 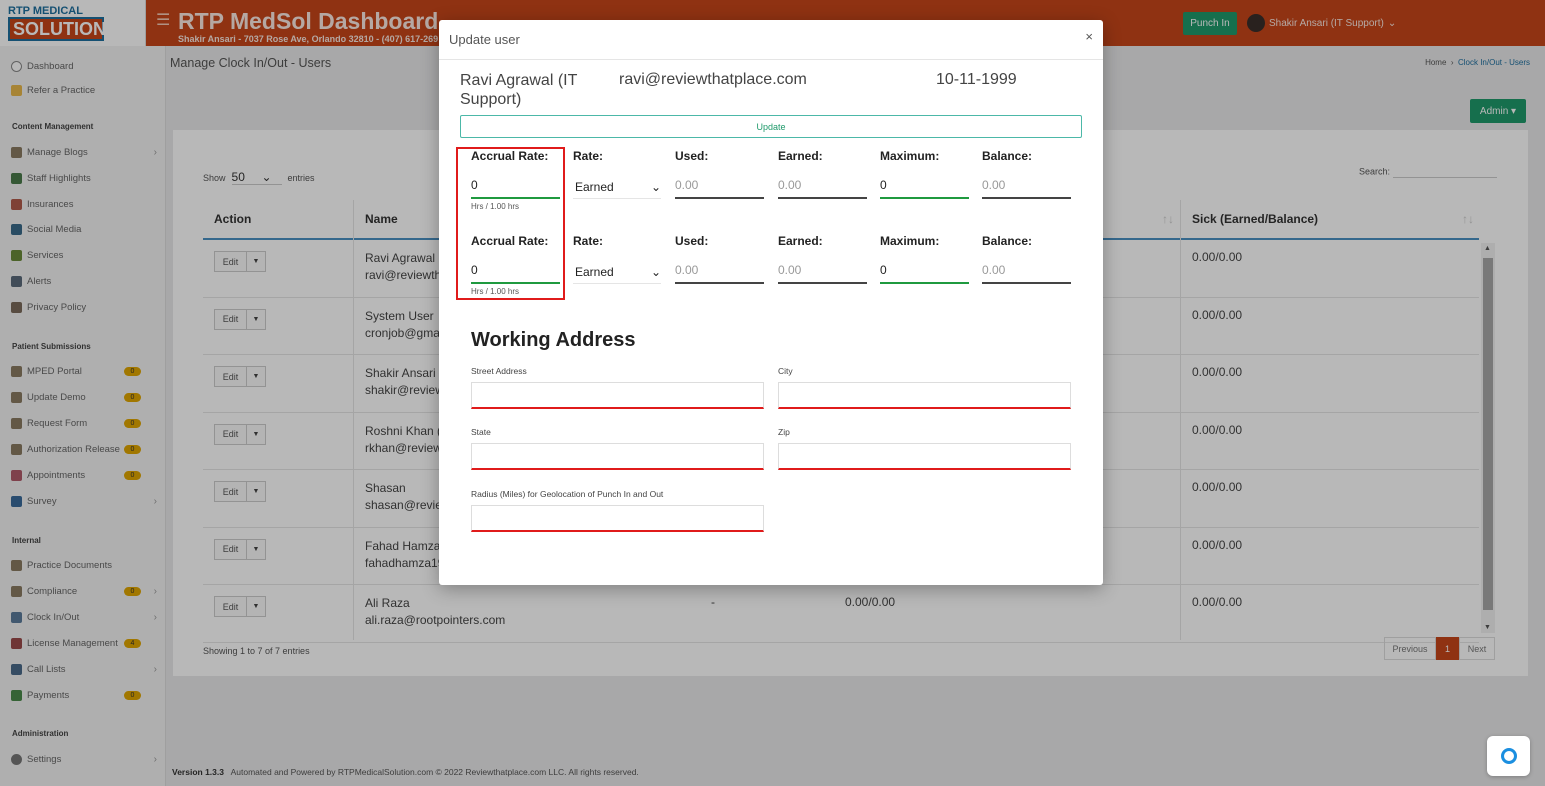 What do you see at coordinates (1026, 259) in the screenshot?
I see `balance-field-2: Balance: 0.00` at bounding box center [1026, 259].